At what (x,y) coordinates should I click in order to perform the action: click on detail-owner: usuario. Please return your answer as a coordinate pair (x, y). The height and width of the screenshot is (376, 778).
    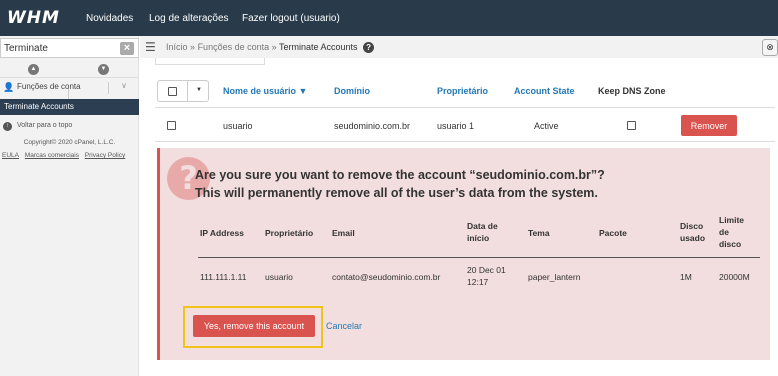
    Looking at the image, I should click on (279, 277).